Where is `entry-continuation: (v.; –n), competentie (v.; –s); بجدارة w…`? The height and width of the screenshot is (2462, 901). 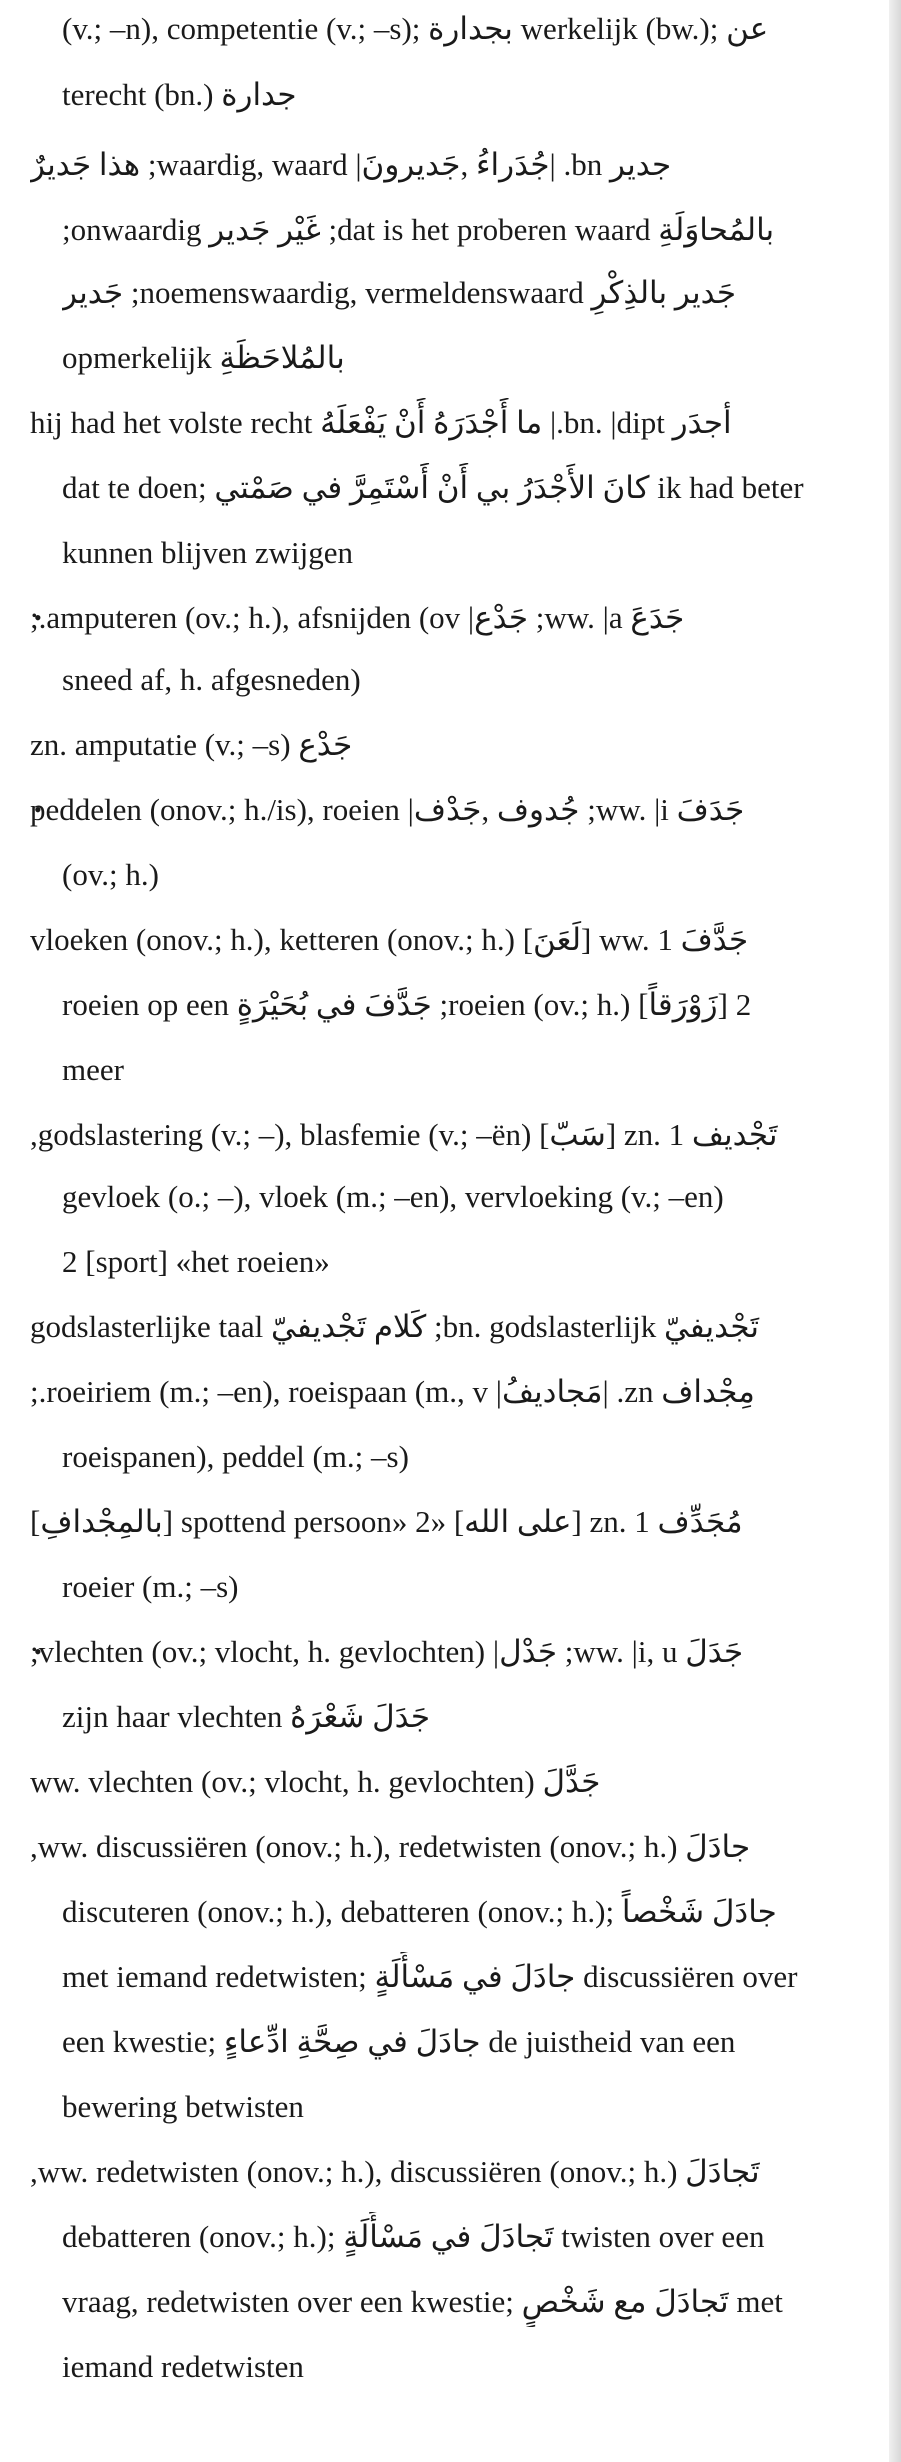 entry-continuation: (v.; –n), competentie (v.; –s); بجدارة w… is located at coordinates (481, 29).